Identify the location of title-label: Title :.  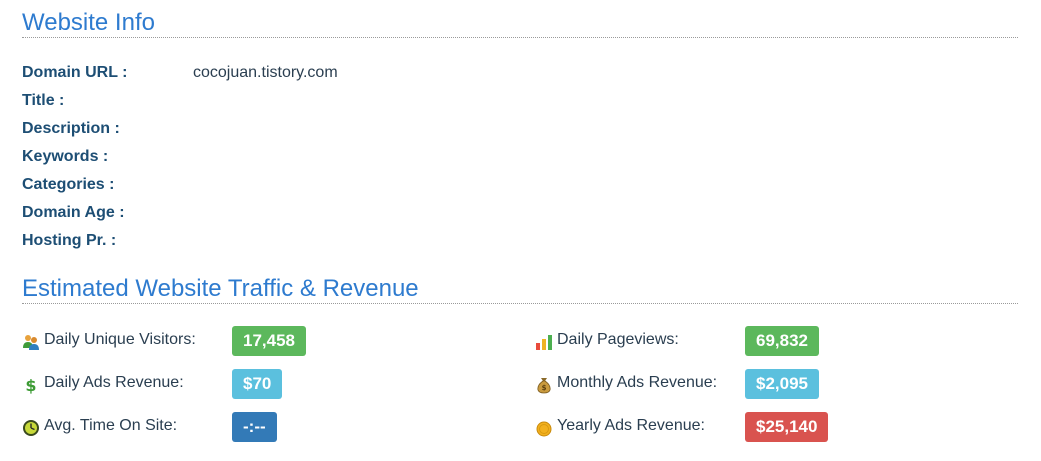
(43, 100).